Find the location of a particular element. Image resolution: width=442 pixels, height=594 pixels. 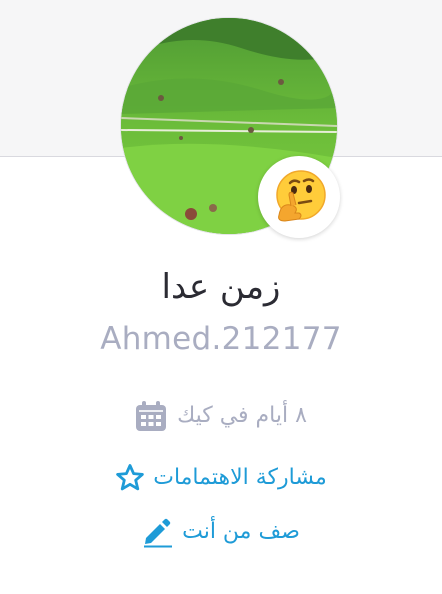

thinking-face-icon is located at coordinates (301, 196).